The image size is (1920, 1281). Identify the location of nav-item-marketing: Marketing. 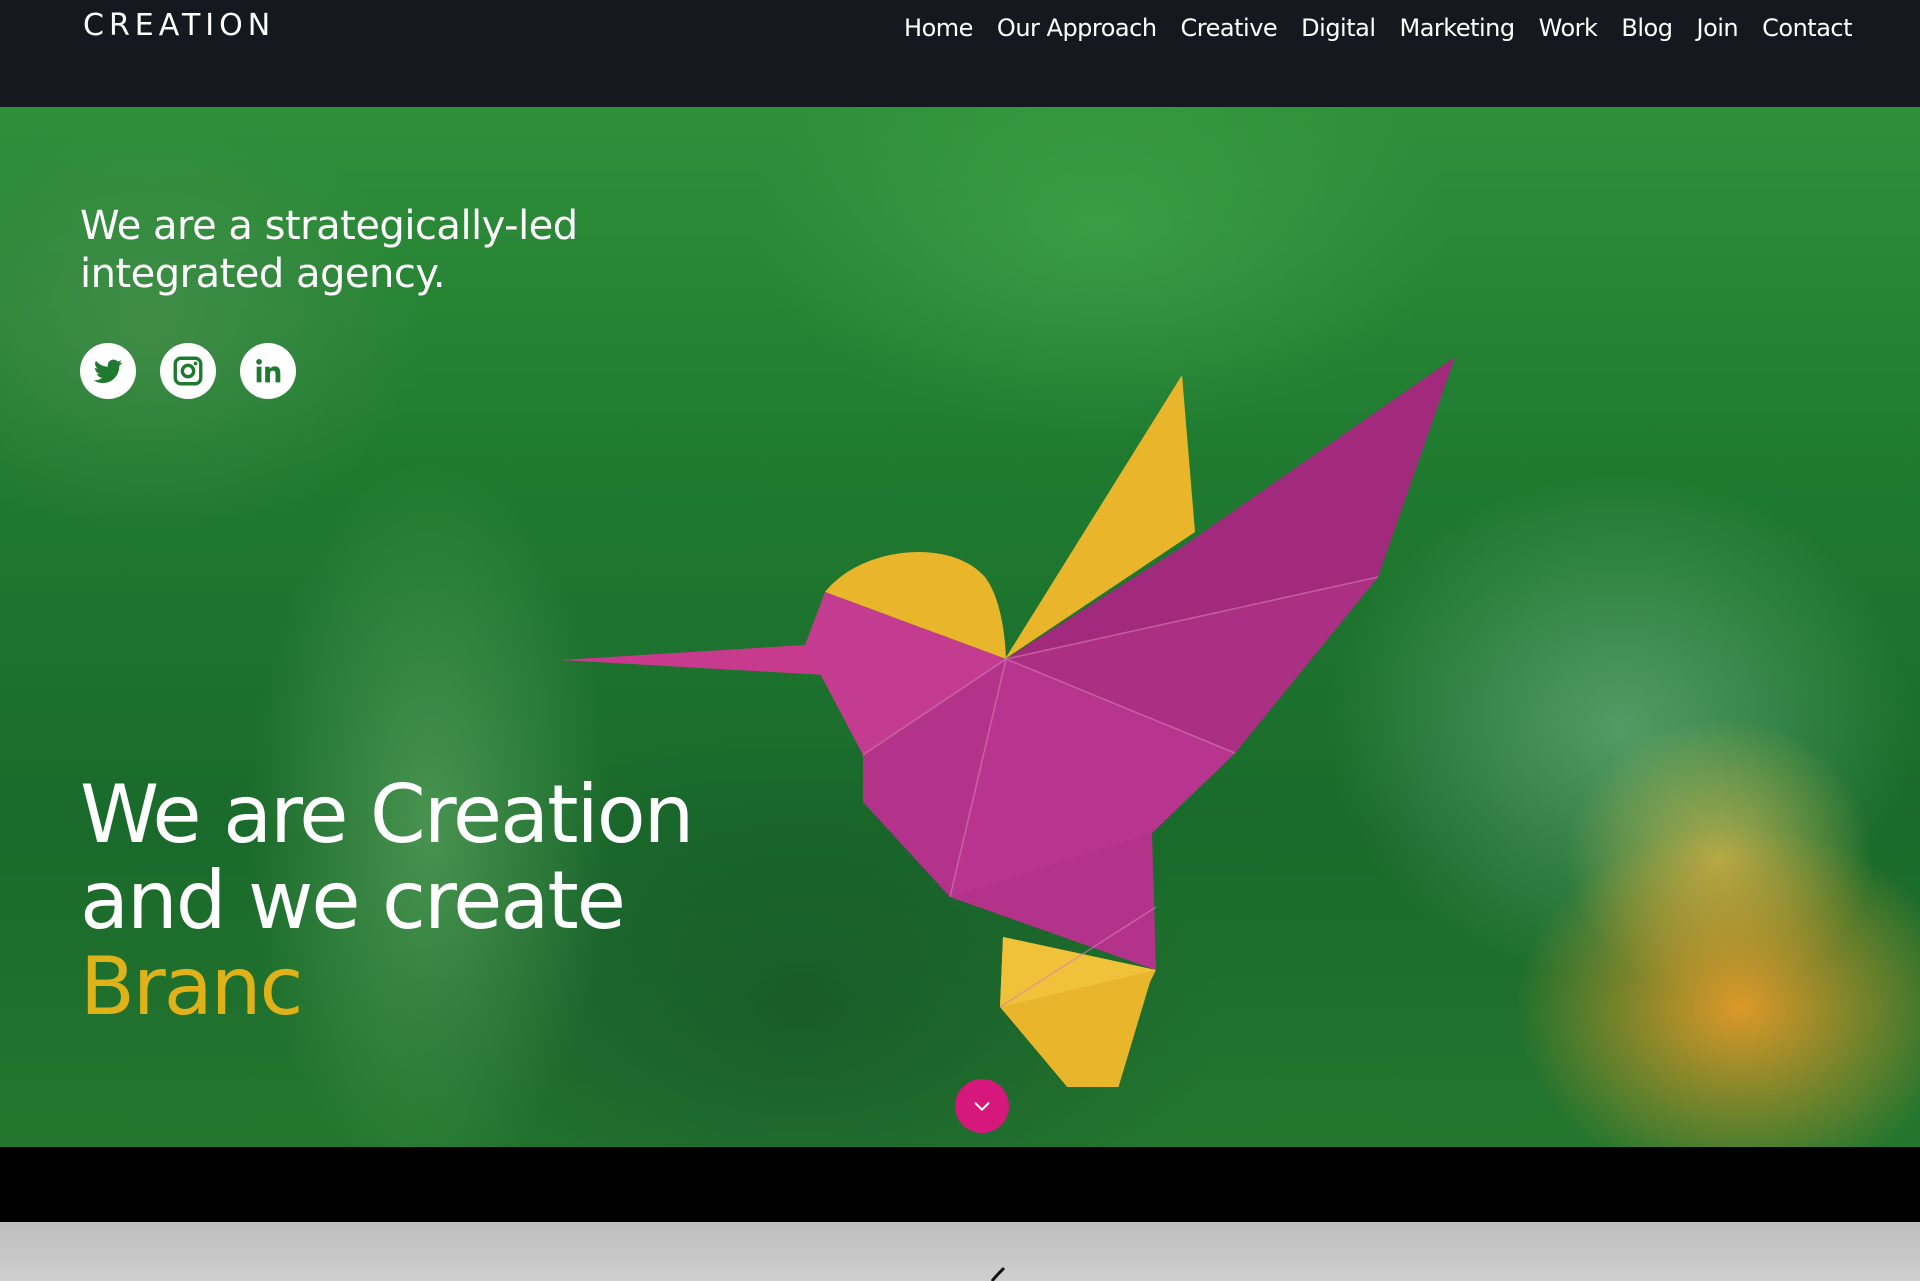
(1458, 28).